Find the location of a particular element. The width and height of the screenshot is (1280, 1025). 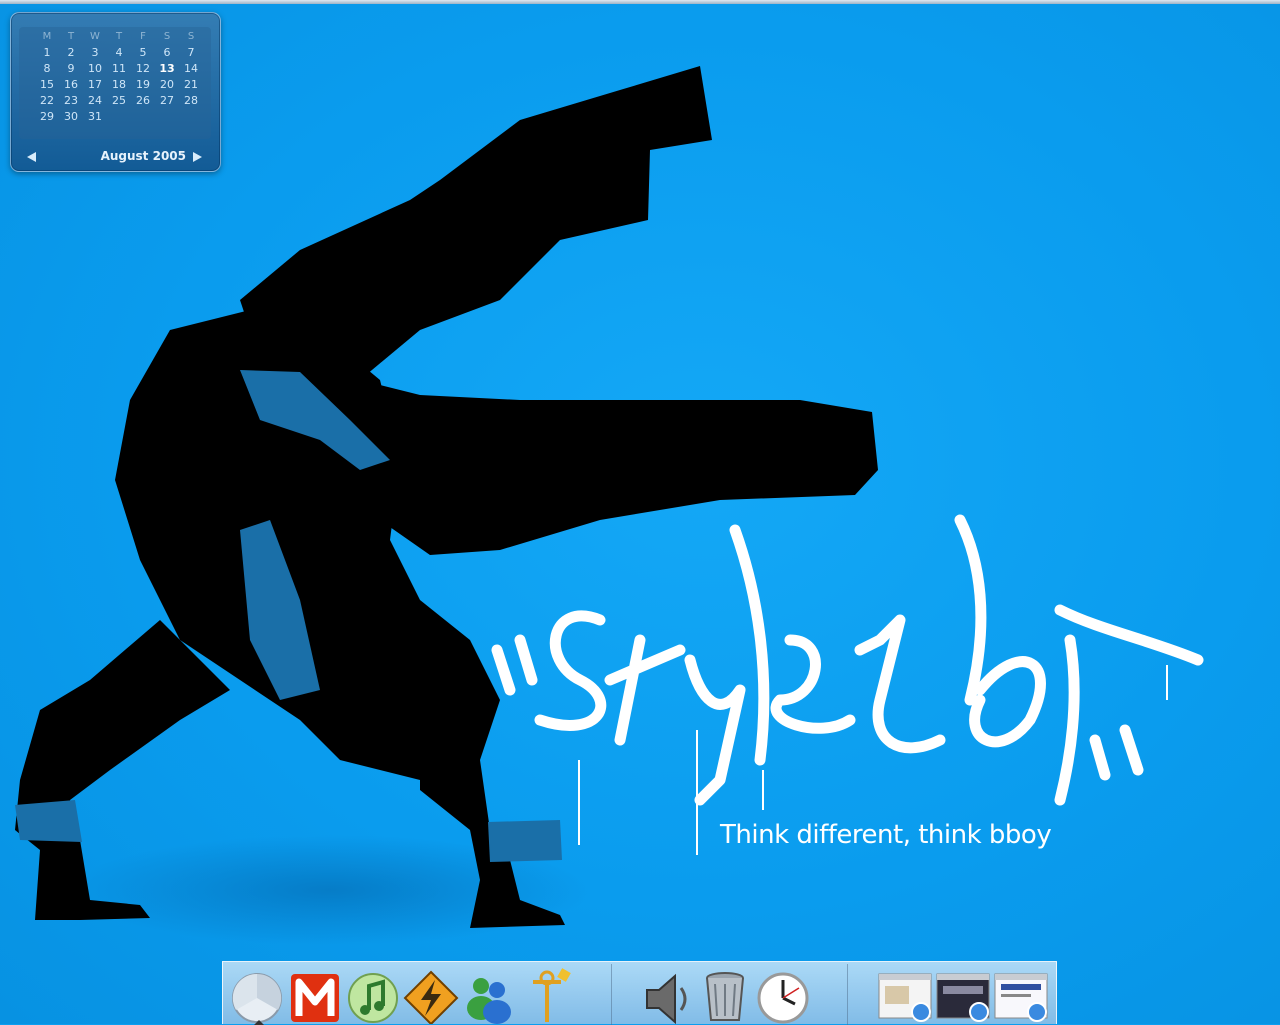

calendar-day: 3 is located at coordinates (95, 53).